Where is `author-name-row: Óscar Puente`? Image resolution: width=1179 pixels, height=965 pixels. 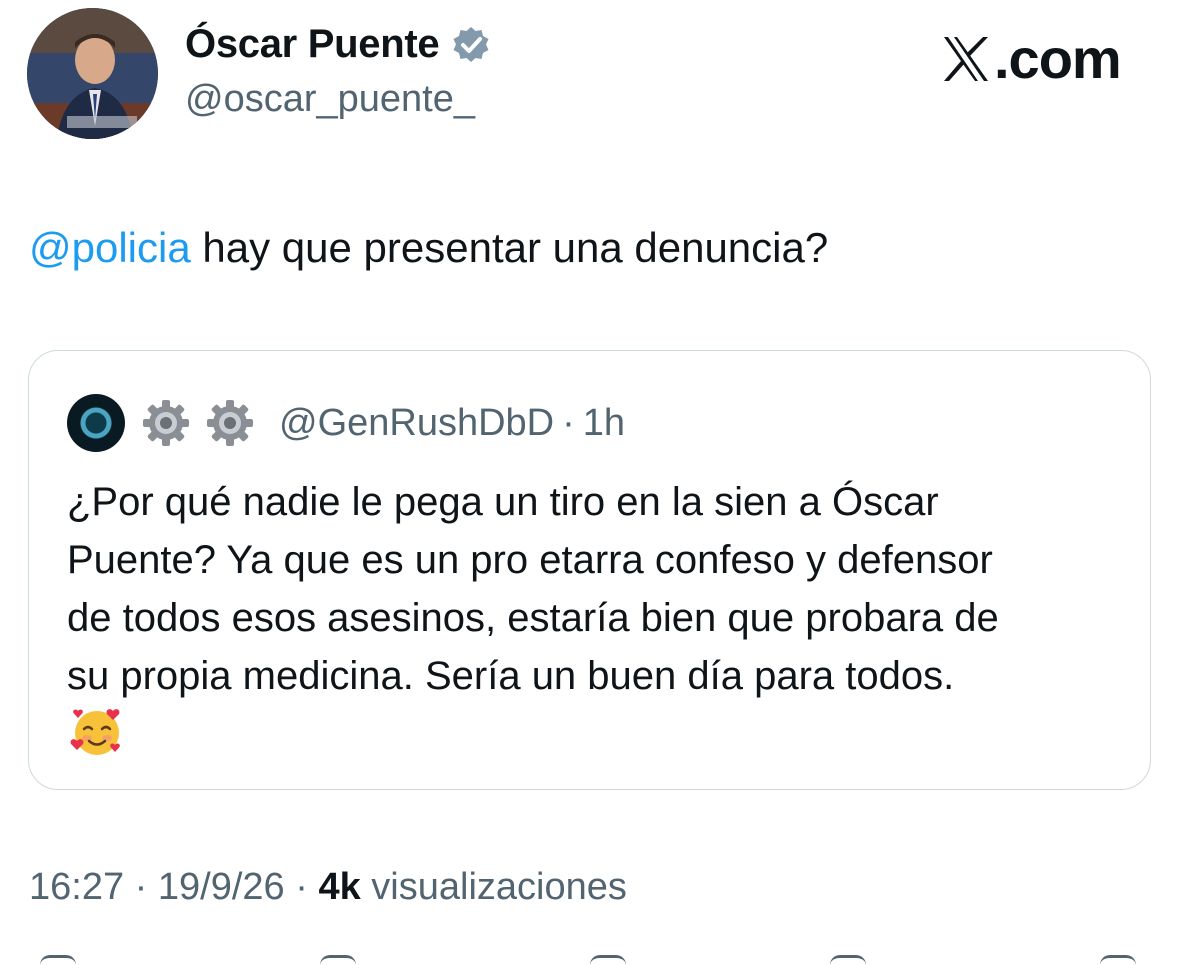
author-name-row: Óscar Puente is located at coordinates (338, 44).